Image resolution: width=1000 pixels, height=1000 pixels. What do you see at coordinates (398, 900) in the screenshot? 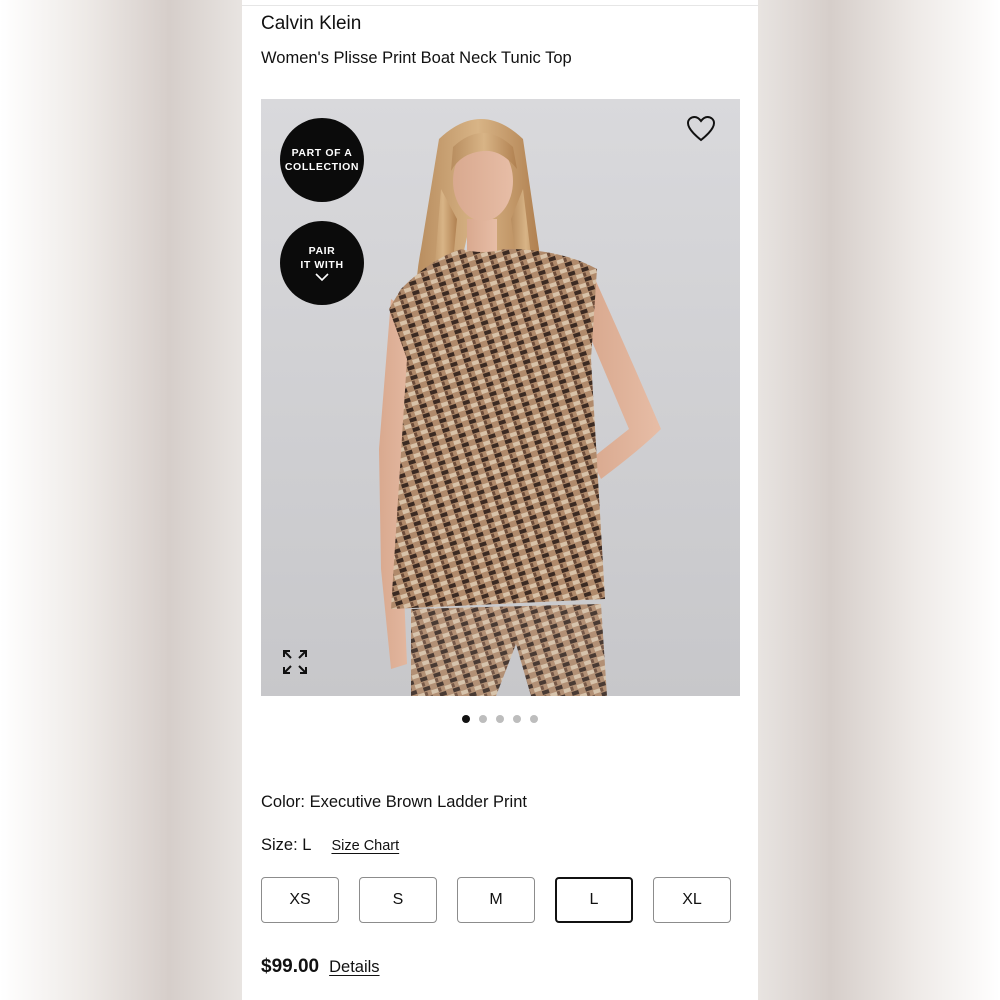
I see `size-option-s: S` at bounding box center [398, 900].